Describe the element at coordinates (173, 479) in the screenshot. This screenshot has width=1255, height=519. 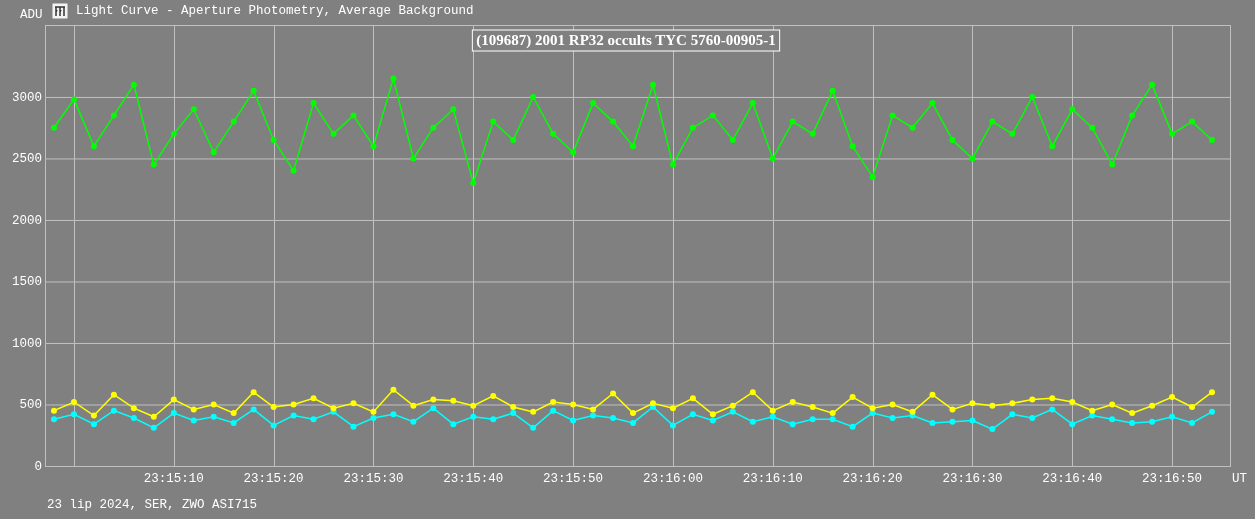
I see `tick-label: 23:15:10` at that location.